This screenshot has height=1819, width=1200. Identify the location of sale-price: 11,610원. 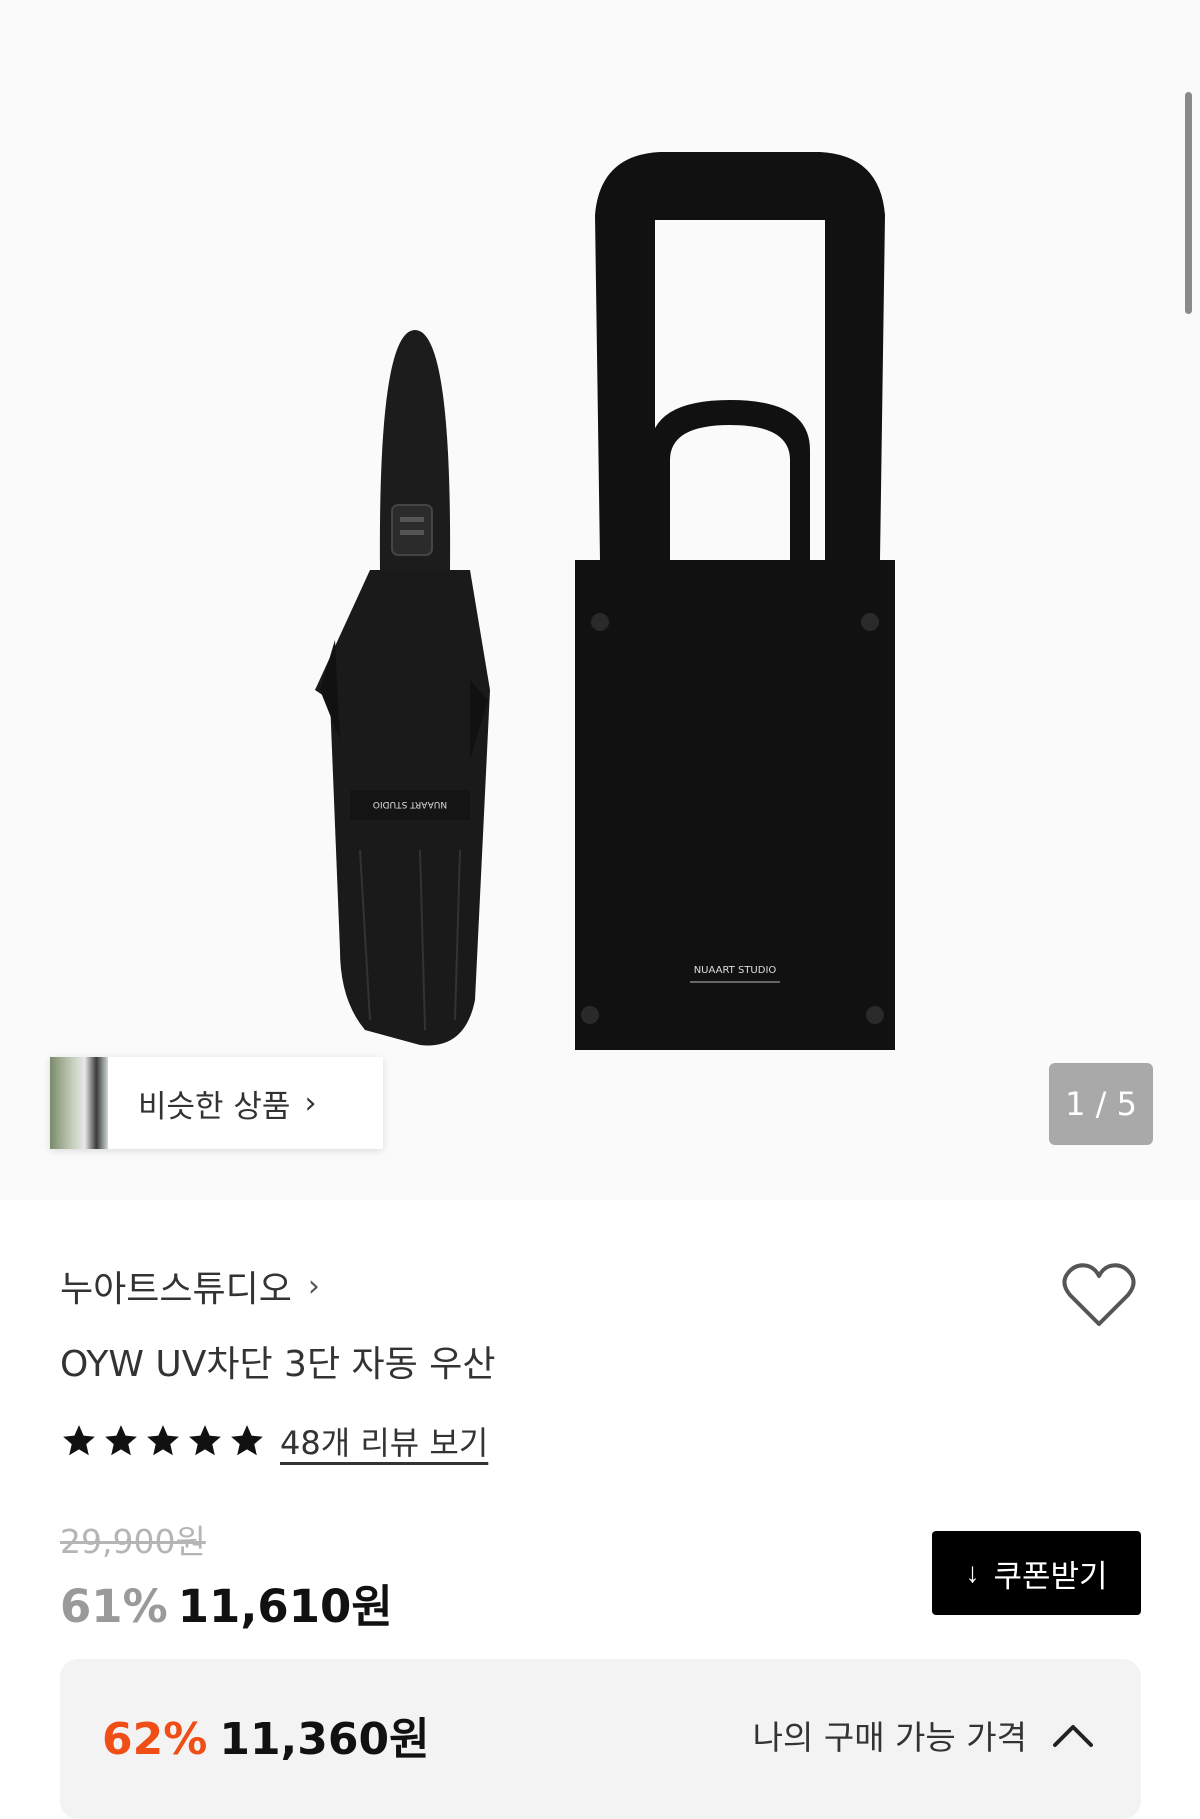
(285, 1606).